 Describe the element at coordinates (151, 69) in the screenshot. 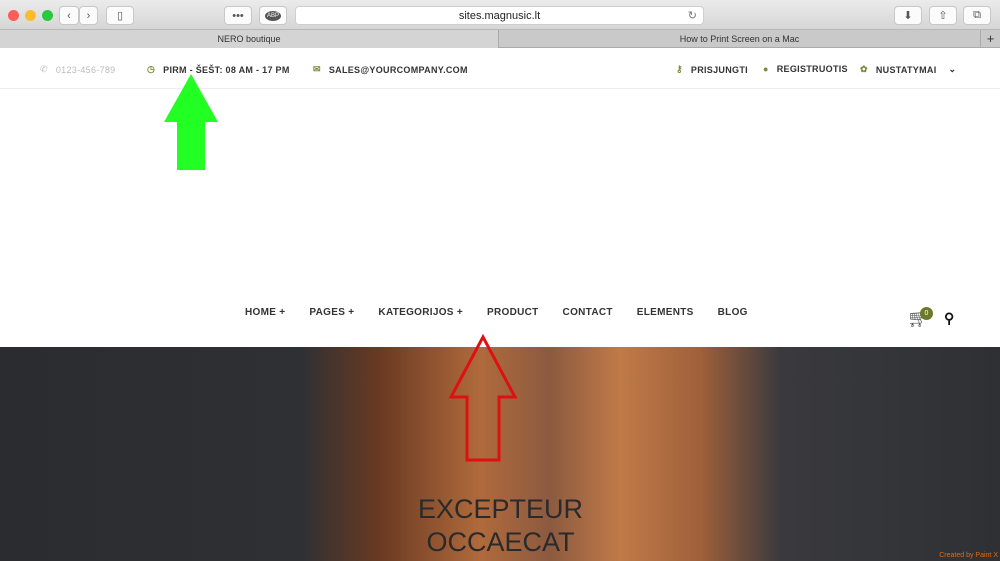

I see `clock-icon: ◷` at that location.